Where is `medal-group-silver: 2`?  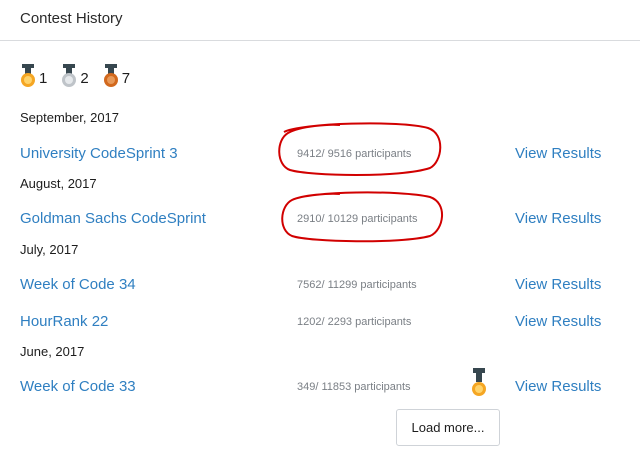 medal-group-silver: 2 is located at coordinates (75, 76).